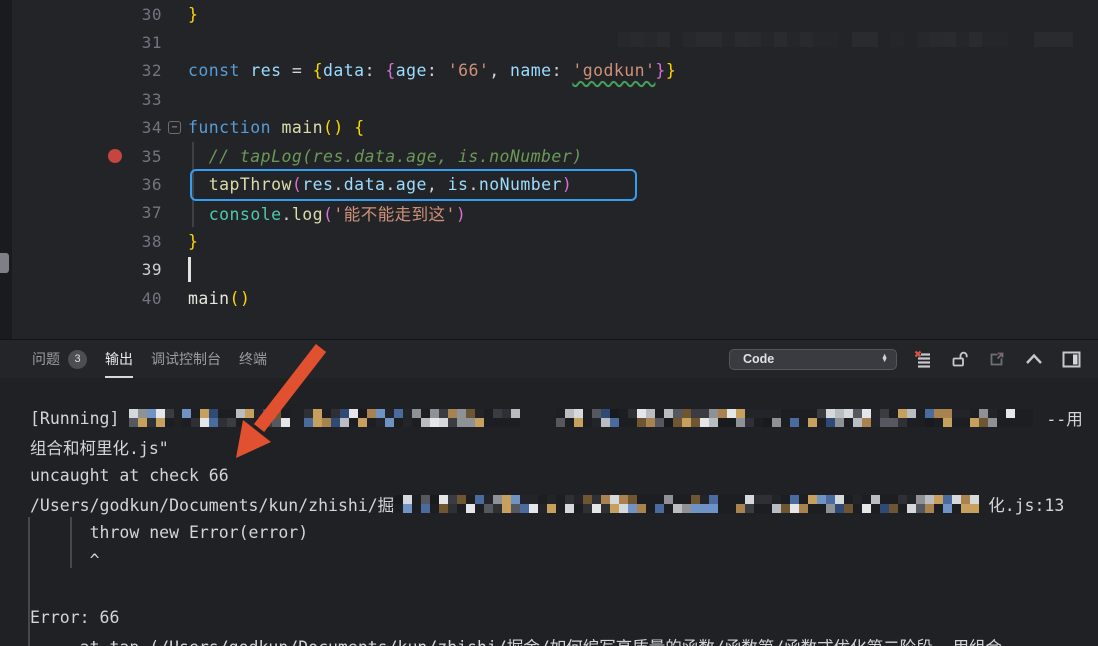  What do you see at coordinates (146, 269) in the screenshot?
I see `line-number: 39` at bounding box center [146, 269].